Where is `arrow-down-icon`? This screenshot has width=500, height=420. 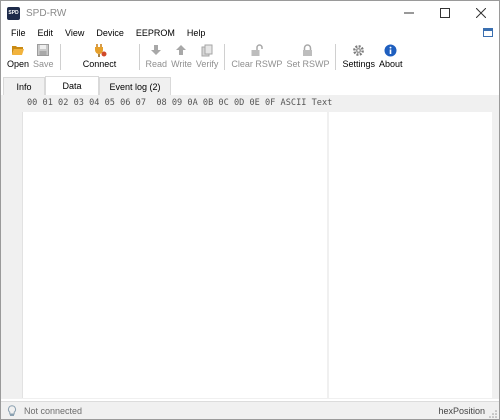
arrow-down-icon is located at coordinates (156, 50).